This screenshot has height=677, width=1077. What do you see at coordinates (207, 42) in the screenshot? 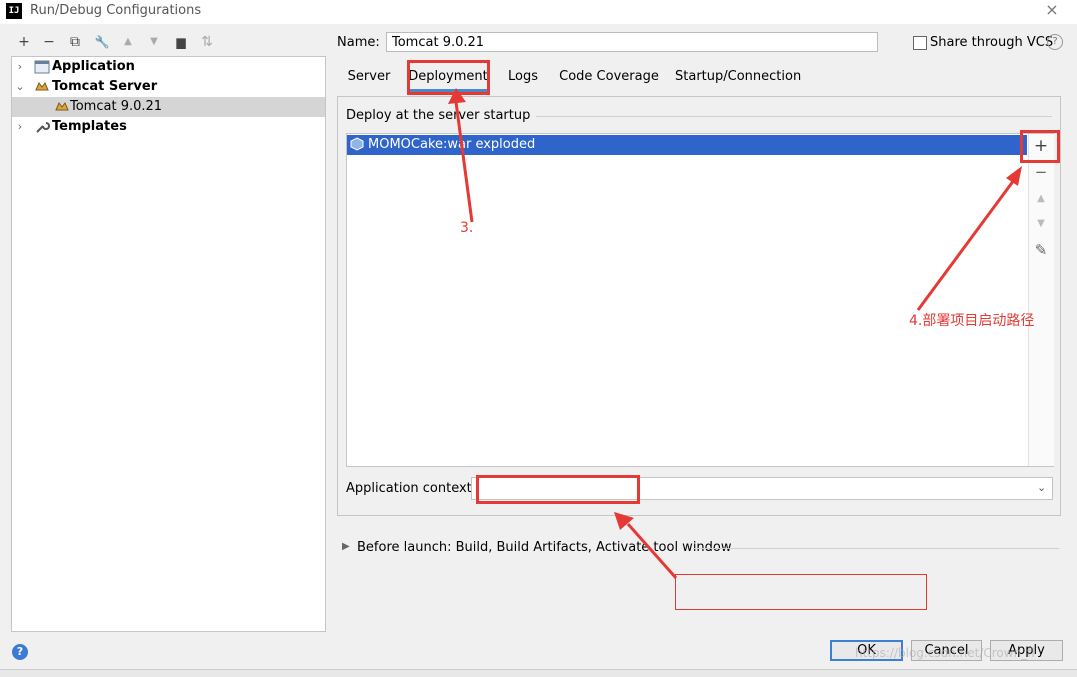
I see `sort-icon: ⇅` at bounding box center [207, 42].